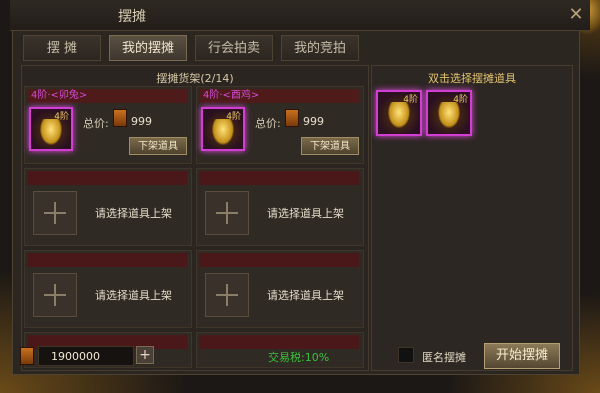  What do you see at coordinates (145, 355) in the screenshot?
I see `add-gold-button: +` at bounding box center [145, 355].